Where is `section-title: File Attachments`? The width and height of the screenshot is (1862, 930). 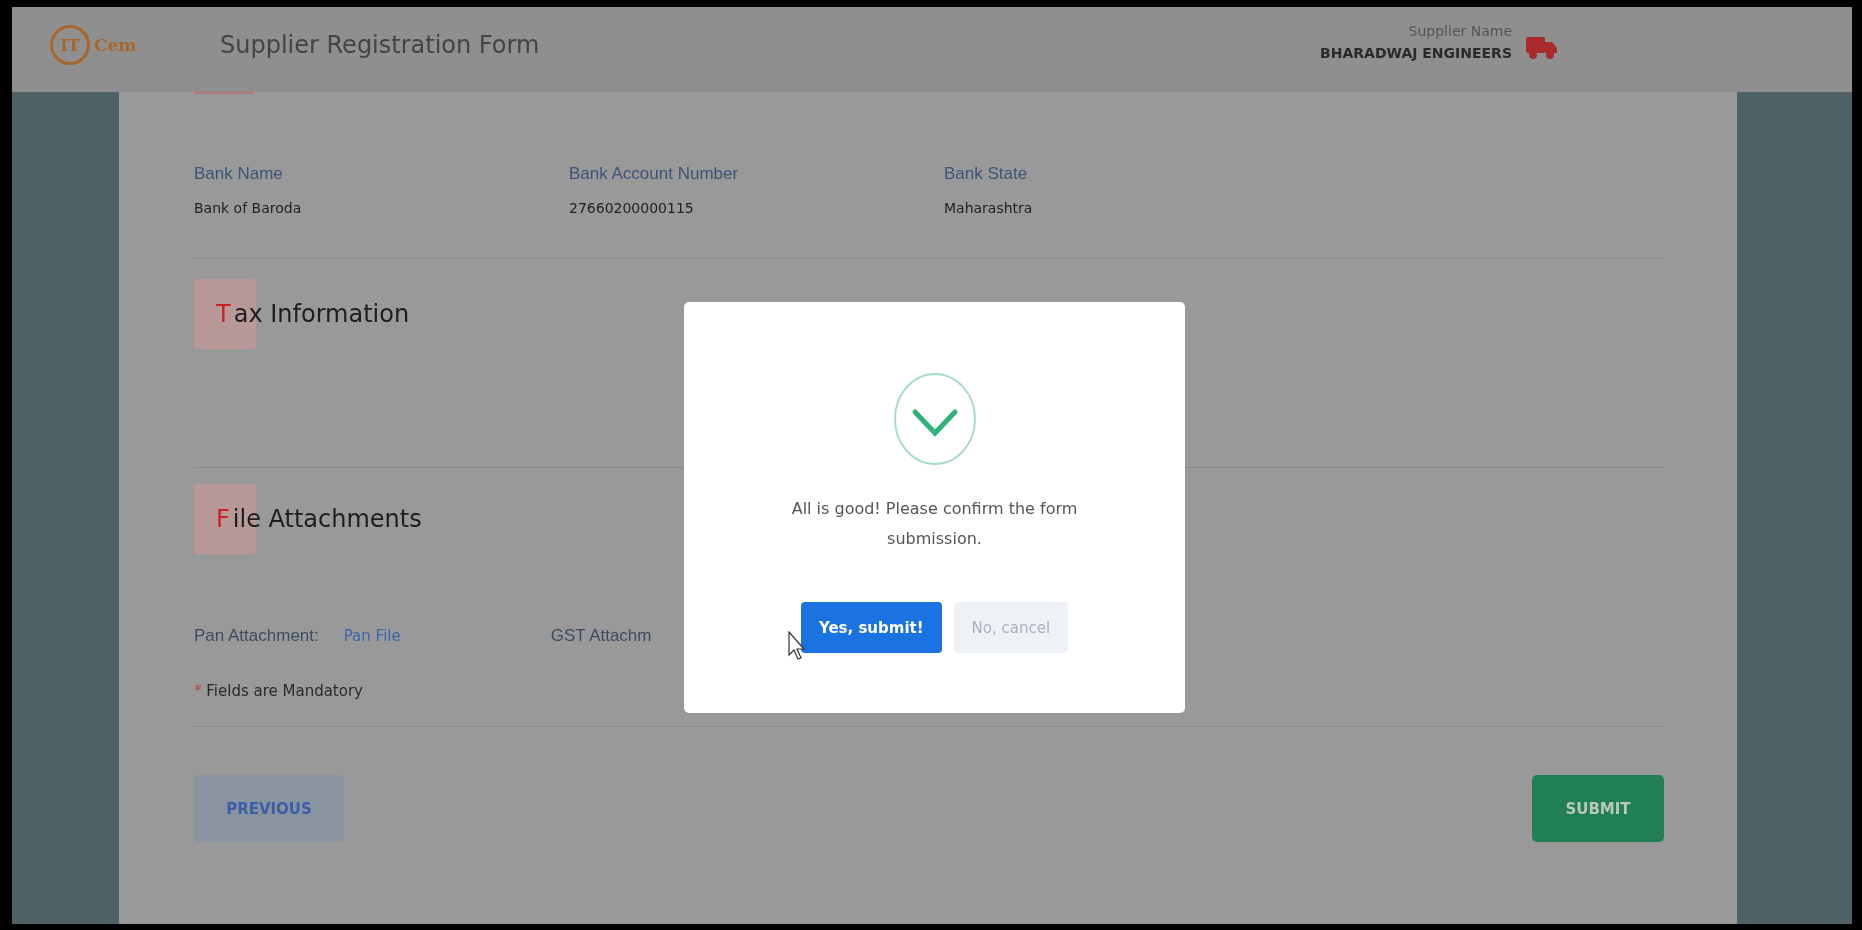 section-title: File Attachments is located at coordinates (319, 519).